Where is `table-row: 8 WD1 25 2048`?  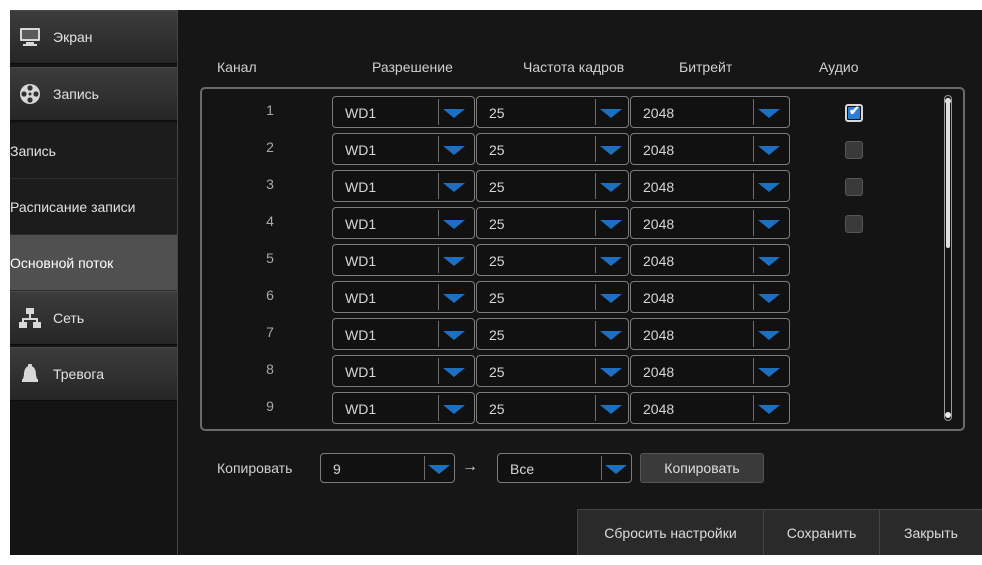 table-row: 8 WD1 25 2048 is located at coordinates (572, 368).